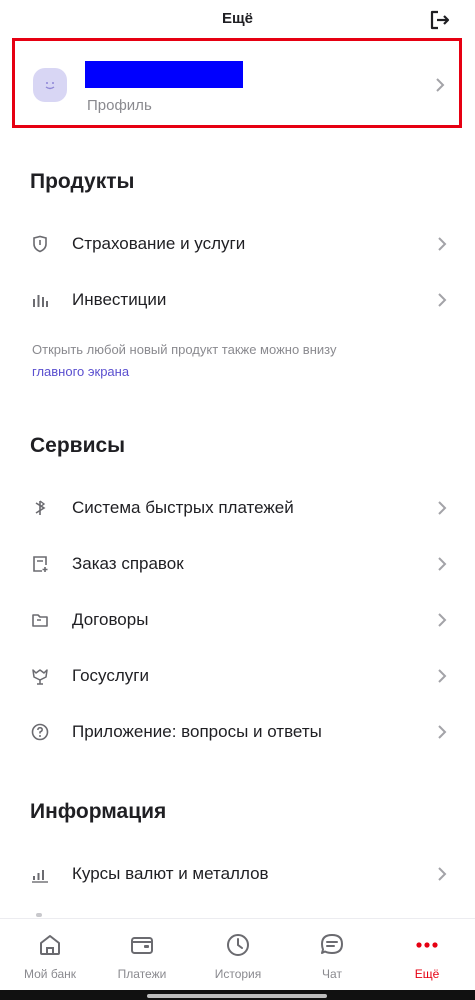 The width and height of the screenshot is (475, 1000). What do you see at coordinates (170, 873) in the screenshot?
I see `menu-item-label: Курсы валют и металлов` at bounding box center [170, 873].